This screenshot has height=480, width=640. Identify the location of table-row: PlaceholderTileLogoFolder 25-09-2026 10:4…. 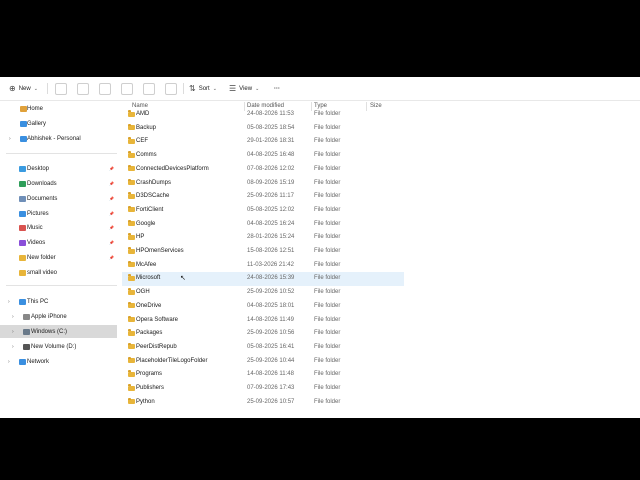
(263, 361).